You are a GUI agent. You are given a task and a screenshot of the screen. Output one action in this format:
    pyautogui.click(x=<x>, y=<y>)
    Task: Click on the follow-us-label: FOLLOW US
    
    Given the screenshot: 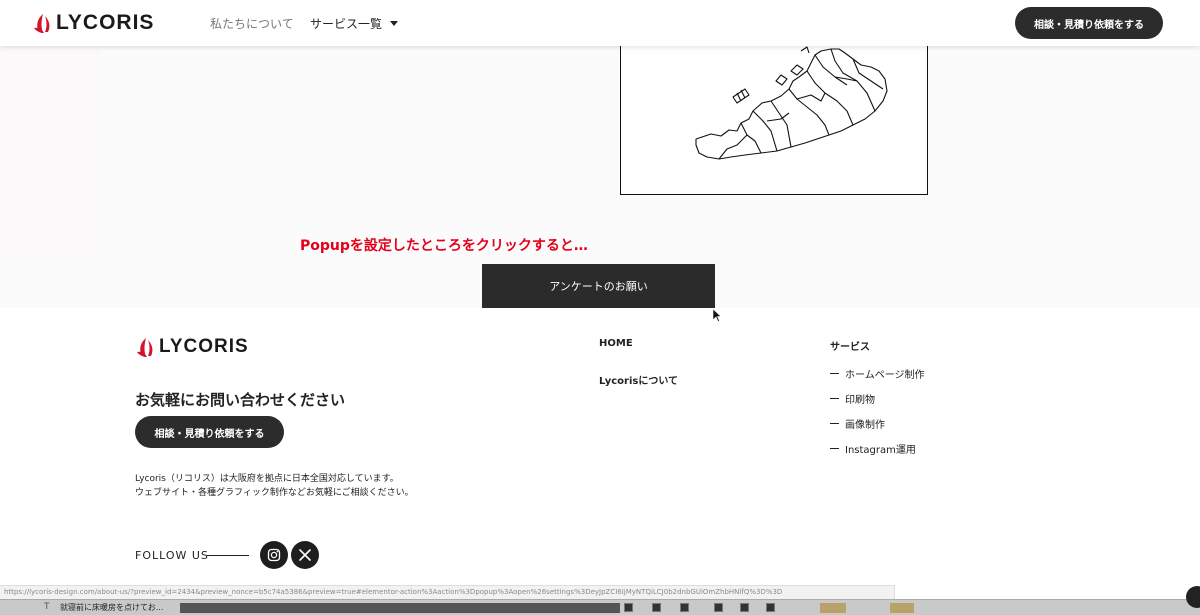 What is the action you would take?
    pyautogui.click(x=172, y=555)
    